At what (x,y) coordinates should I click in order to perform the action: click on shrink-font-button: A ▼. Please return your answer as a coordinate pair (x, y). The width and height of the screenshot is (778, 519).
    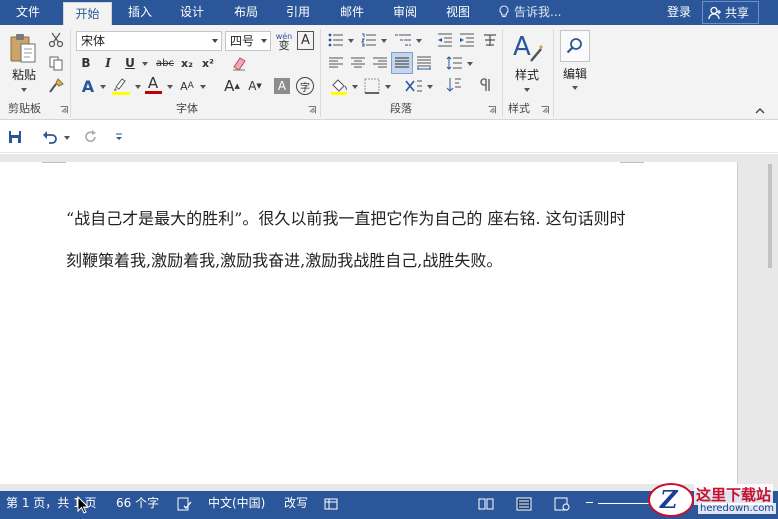
    Looking at the image, I should click on (255, 86).